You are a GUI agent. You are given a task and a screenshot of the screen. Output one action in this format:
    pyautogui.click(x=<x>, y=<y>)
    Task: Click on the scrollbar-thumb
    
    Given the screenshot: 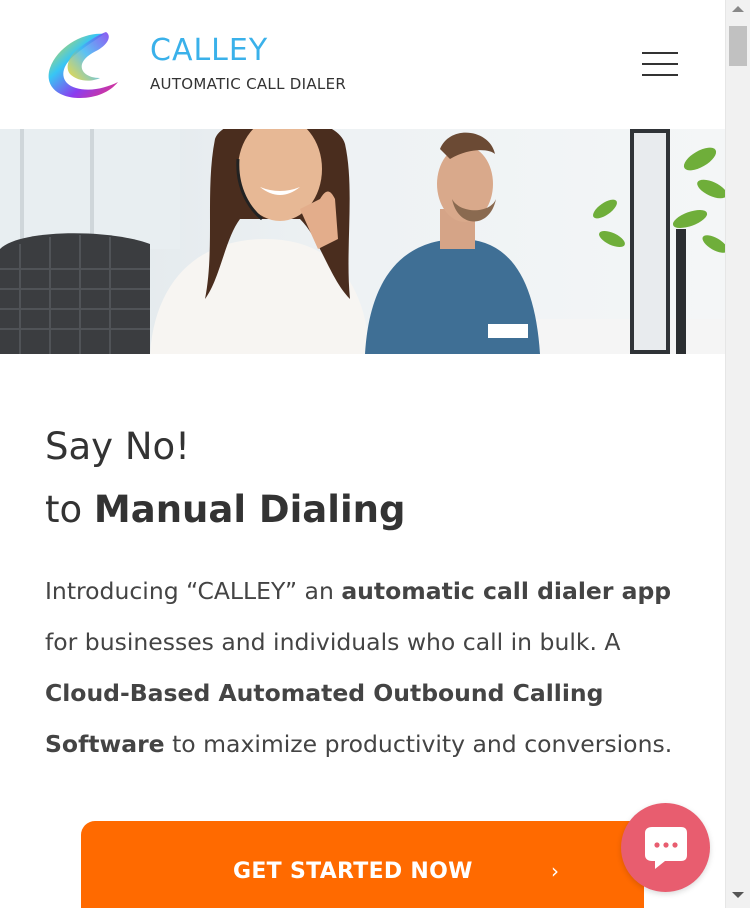 What is the action you would take?
    pyautogui.click(x=738, y=46)
    